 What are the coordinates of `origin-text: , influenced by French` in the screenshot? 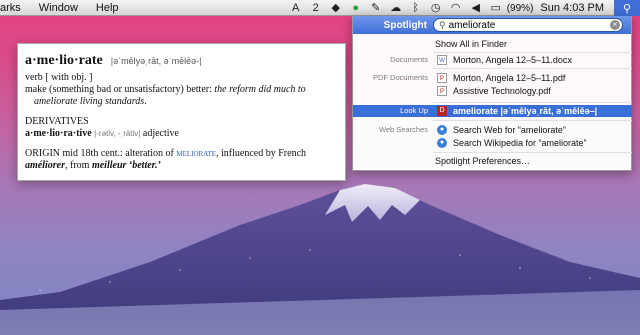 It's located at (261, 153).